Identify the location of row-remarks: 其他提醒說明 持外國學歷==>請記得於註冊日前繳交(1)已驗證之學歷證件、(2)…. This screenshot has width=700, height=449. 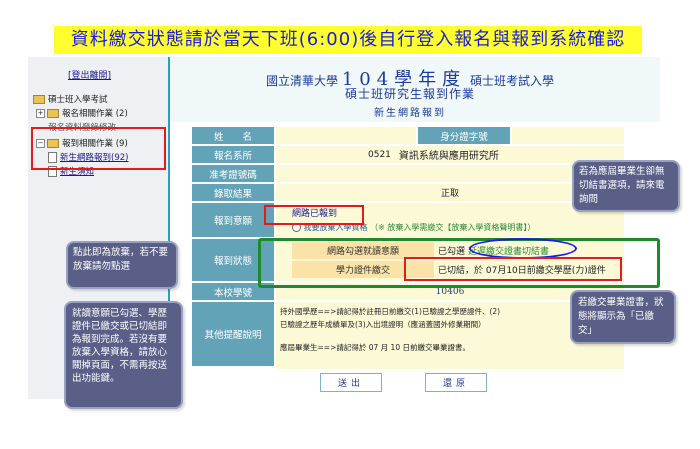
(408, 335).